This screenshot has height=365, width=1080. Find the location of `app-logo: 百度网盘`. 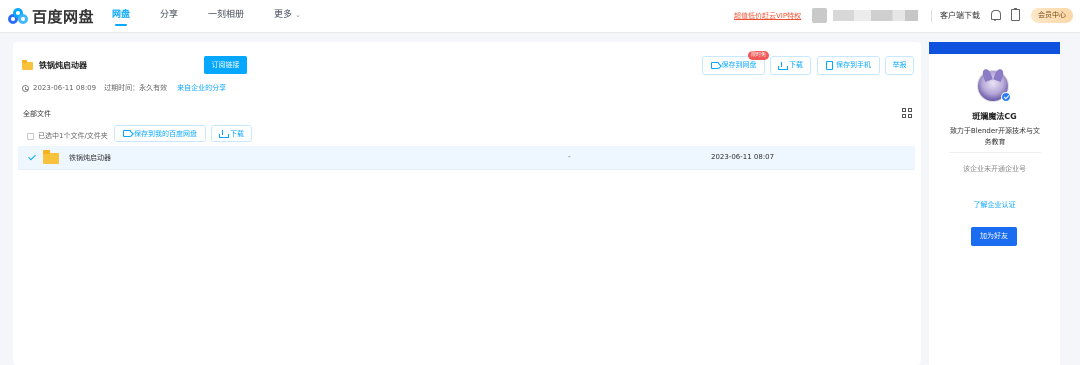

app-logo: 百度网盘 is located at coordinates (51, 16).